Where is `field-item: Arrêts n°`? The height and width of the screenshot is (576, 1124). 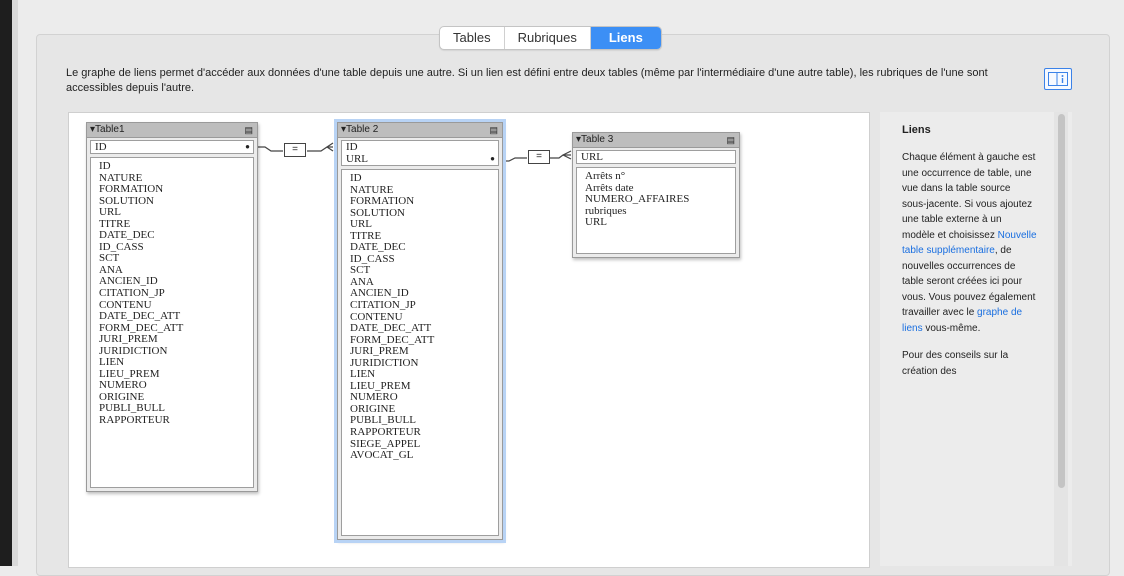 field-item: Arrêts n° is located at coordinates (660, 176).